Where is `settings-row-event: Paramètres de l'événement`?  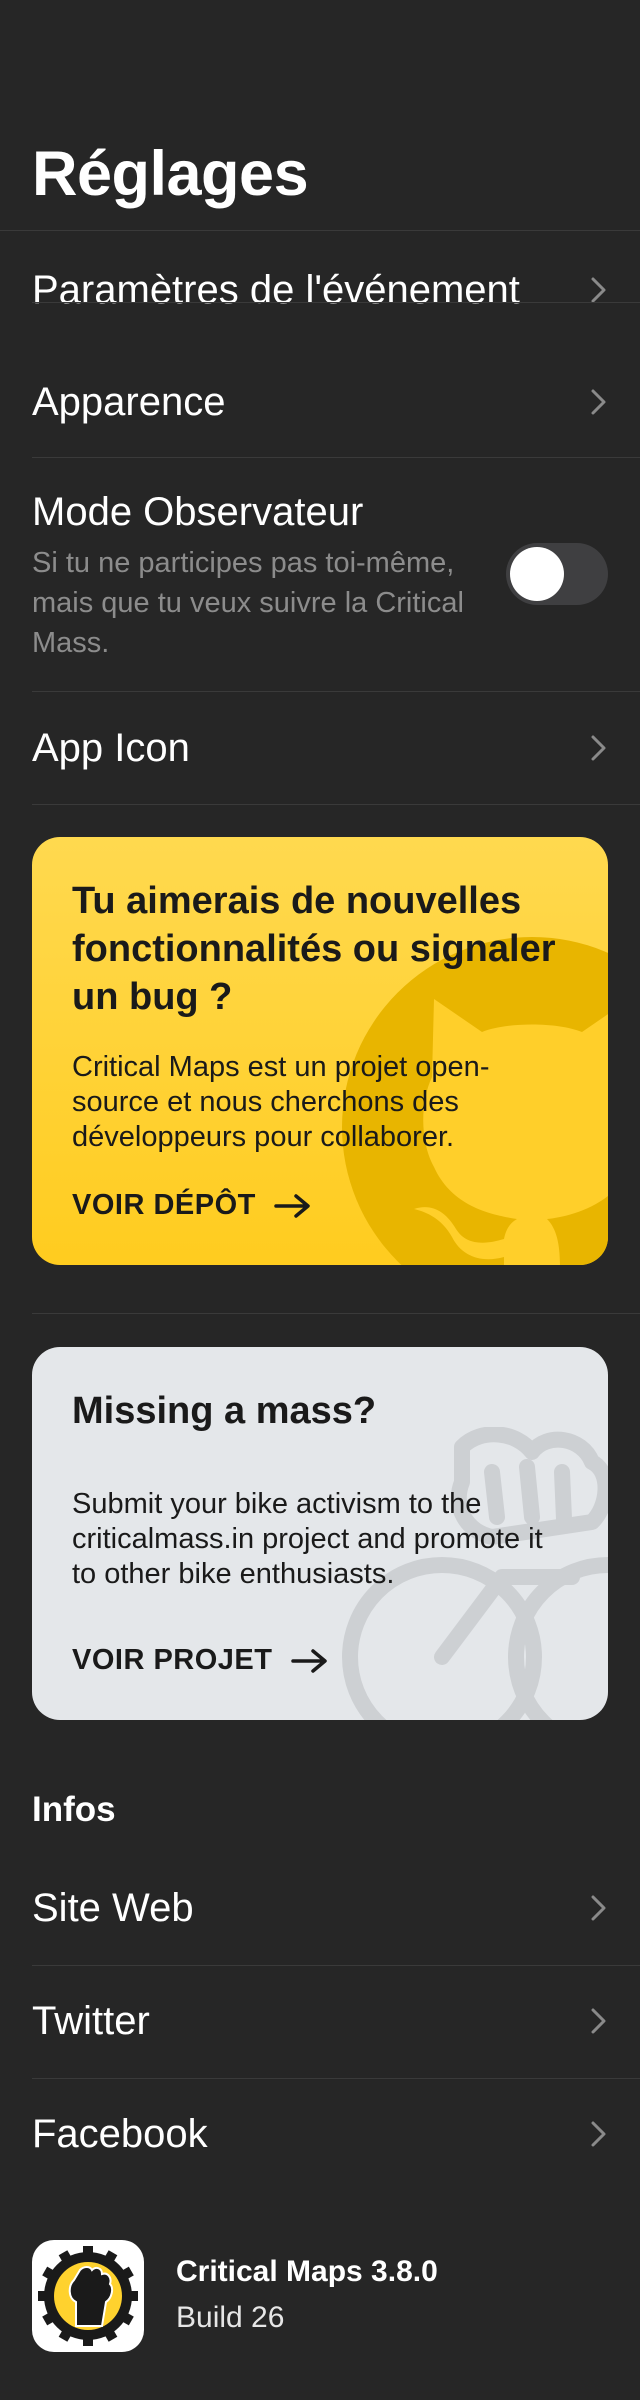 settings-row-event: Paramètres de l'événement is located at coordinates (320, 290).